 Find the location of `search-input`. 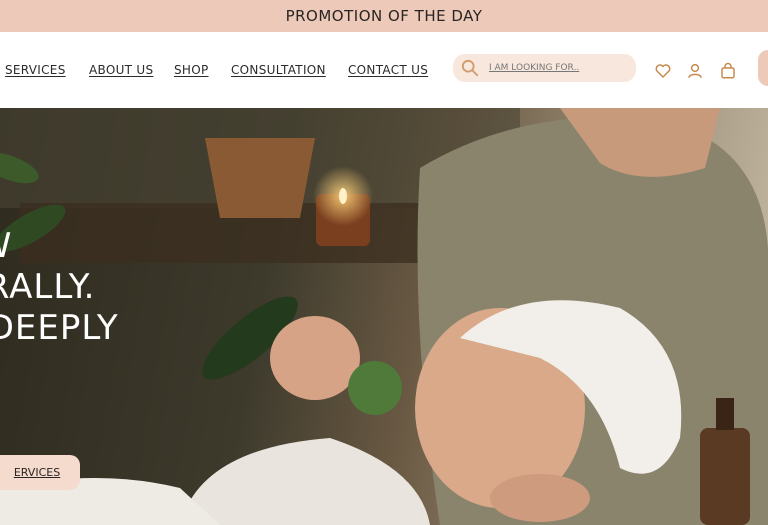

search-input is located at coordinates (559, 68).